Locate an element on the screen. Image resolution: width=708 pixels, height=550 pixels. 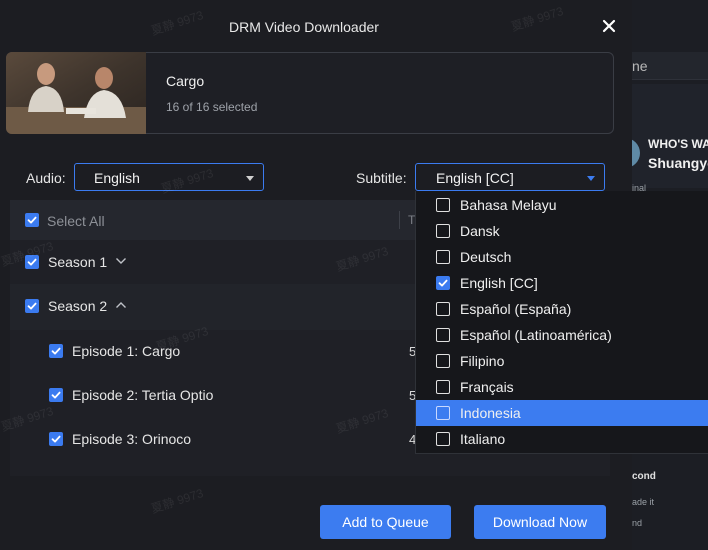
dialog-title: DRM Video Downloader is located at coordinates (304, 27).